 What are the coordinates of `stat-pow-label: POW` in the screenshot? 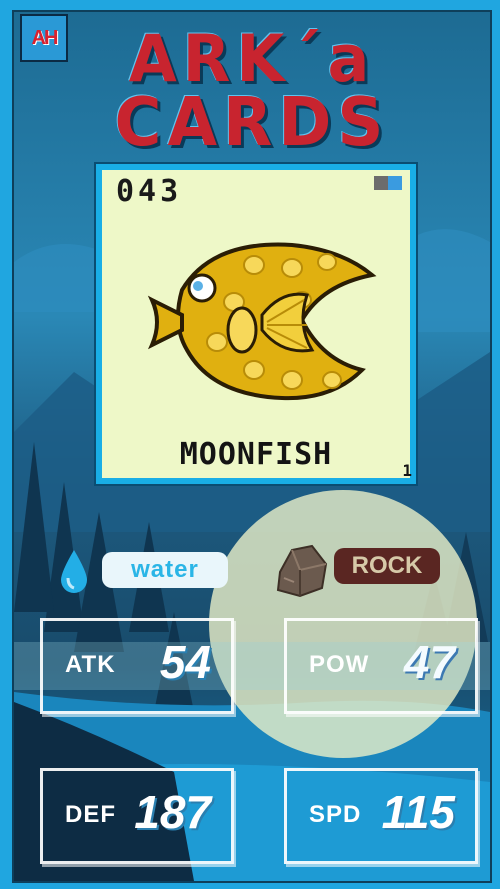 It's located at (339, 664).